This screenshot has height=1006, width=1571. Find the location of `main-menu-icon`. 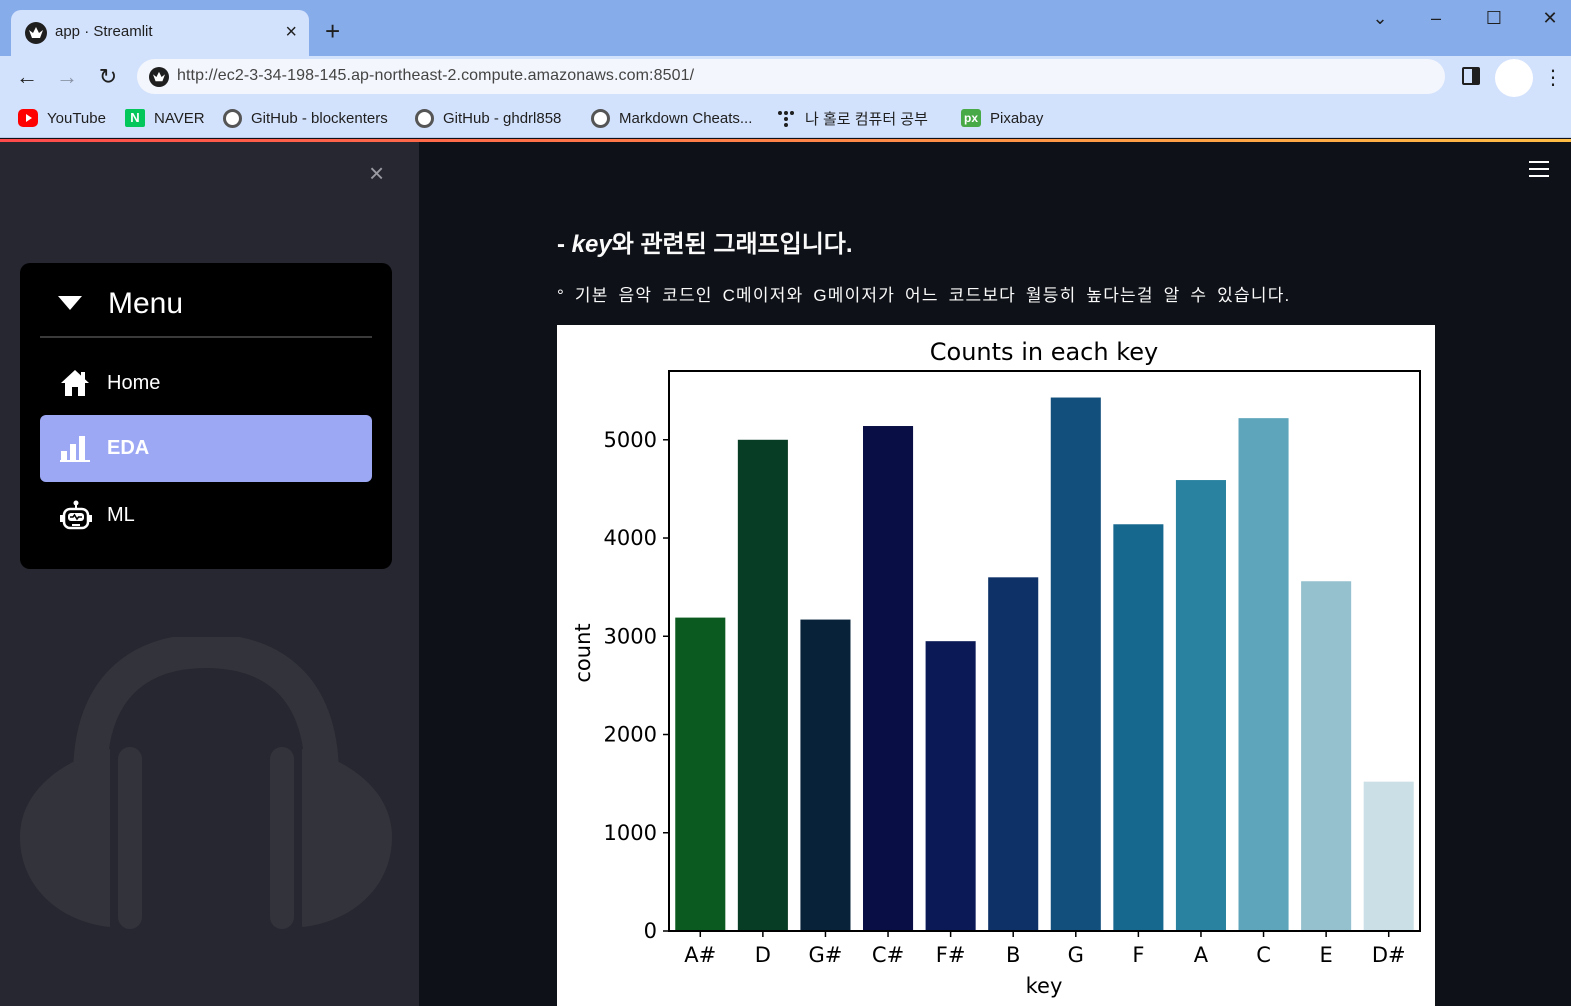

main-menu-icon is located at coordinates (1539, 171).